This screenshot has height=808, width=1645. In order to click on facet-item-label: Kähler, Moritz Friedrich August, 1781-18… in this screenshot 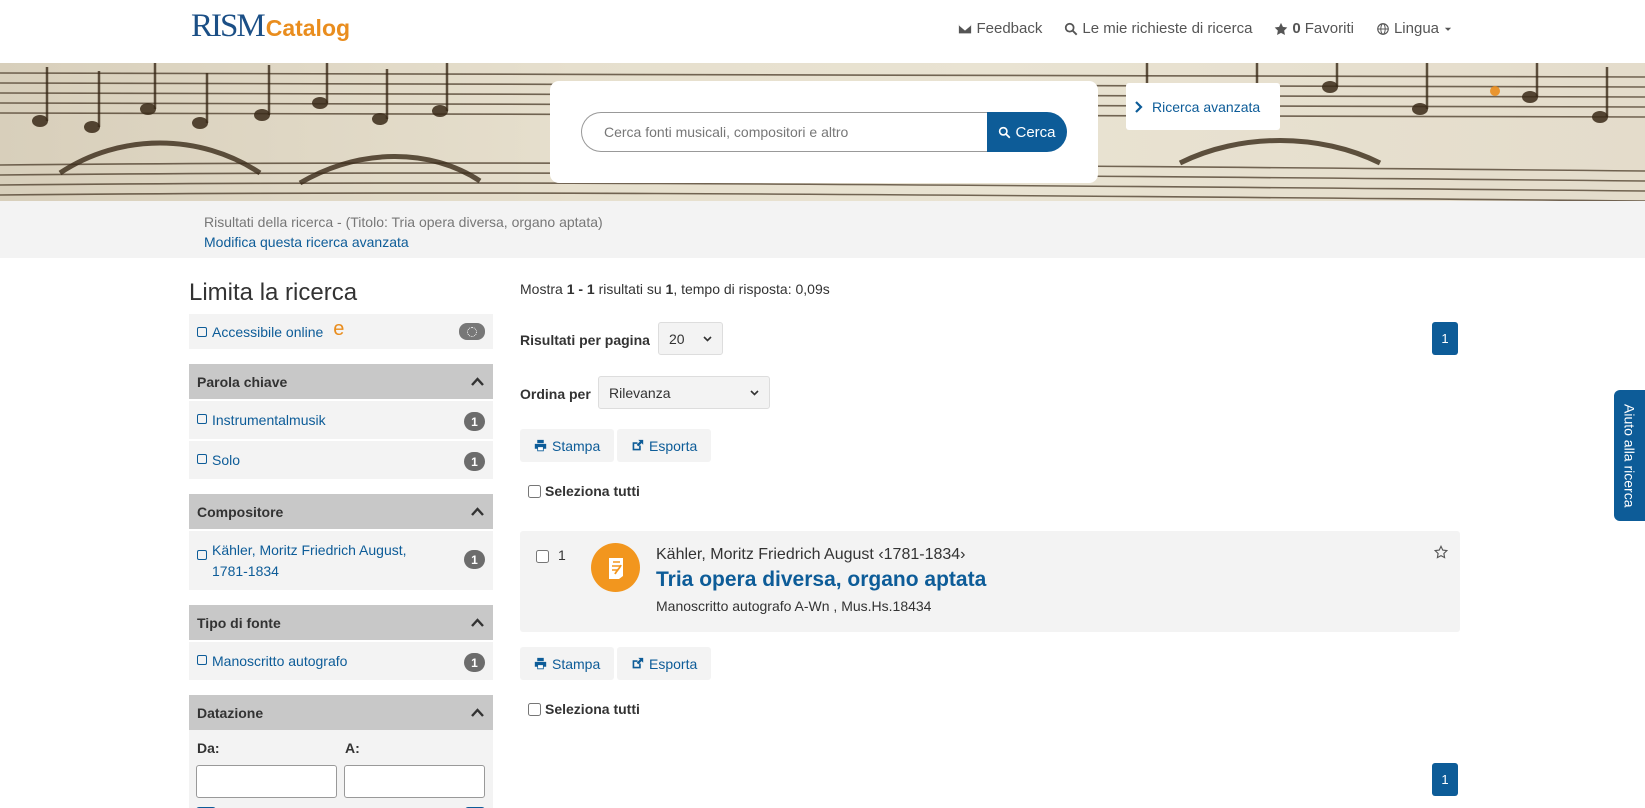, I will do `click(322, 561)`.